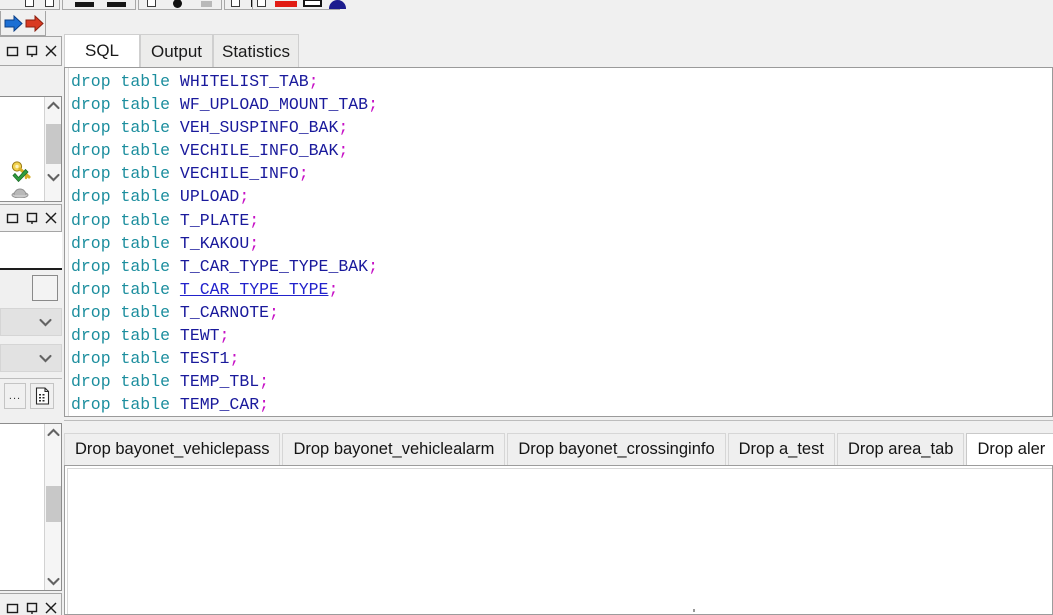 The width and height of the screenshot is (1053, 615). I want to click on tab-sql: SQL, so click(102, 51).